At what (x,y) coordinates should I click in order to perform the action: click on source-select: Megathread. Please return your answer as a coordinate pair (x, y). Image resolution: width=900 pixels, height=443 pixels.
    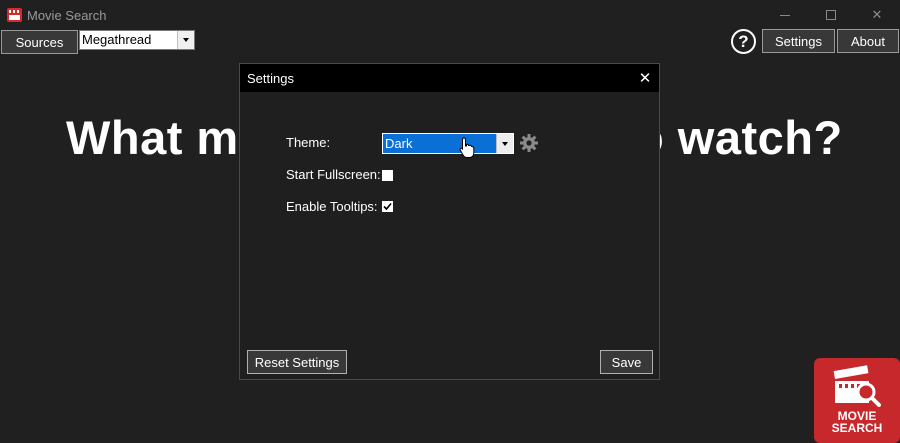
    Looking at the image, I should click on (137, 40).